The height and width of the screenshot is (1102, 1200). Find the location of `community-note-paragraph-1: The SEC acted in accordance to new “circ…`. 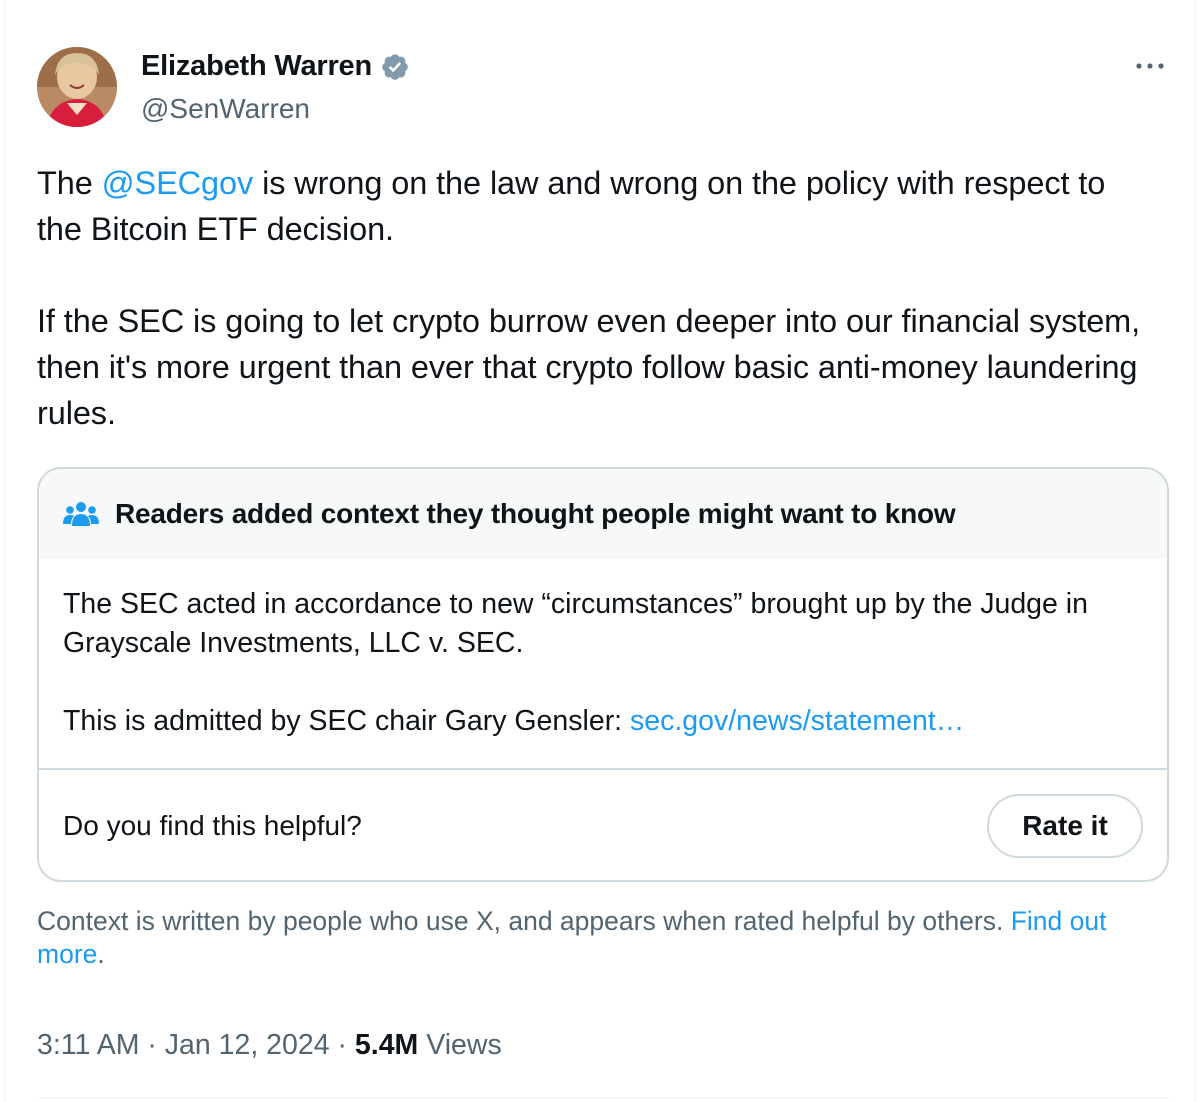

community-note-paragraph-1: The SEC acted in accordance to new “circ… is located at coordinates (575, 623).